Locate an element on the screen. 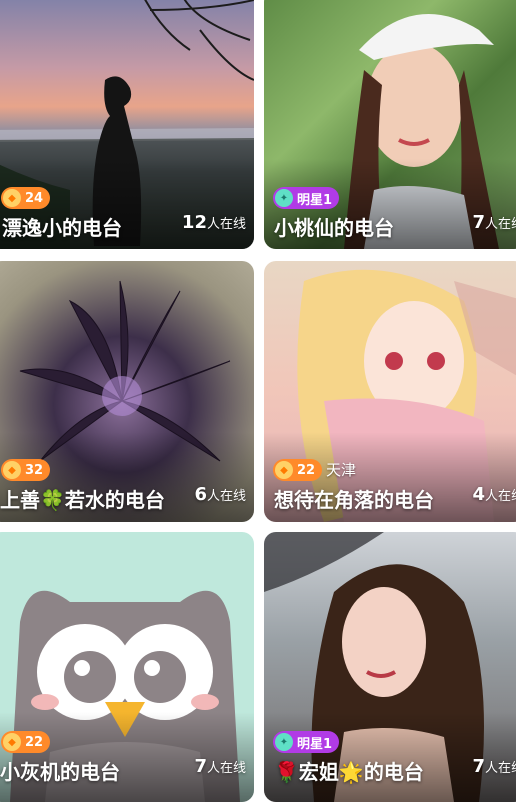 The image size is (516, 802). rose-icon: 🌹 is located at coordinates (286, 772).